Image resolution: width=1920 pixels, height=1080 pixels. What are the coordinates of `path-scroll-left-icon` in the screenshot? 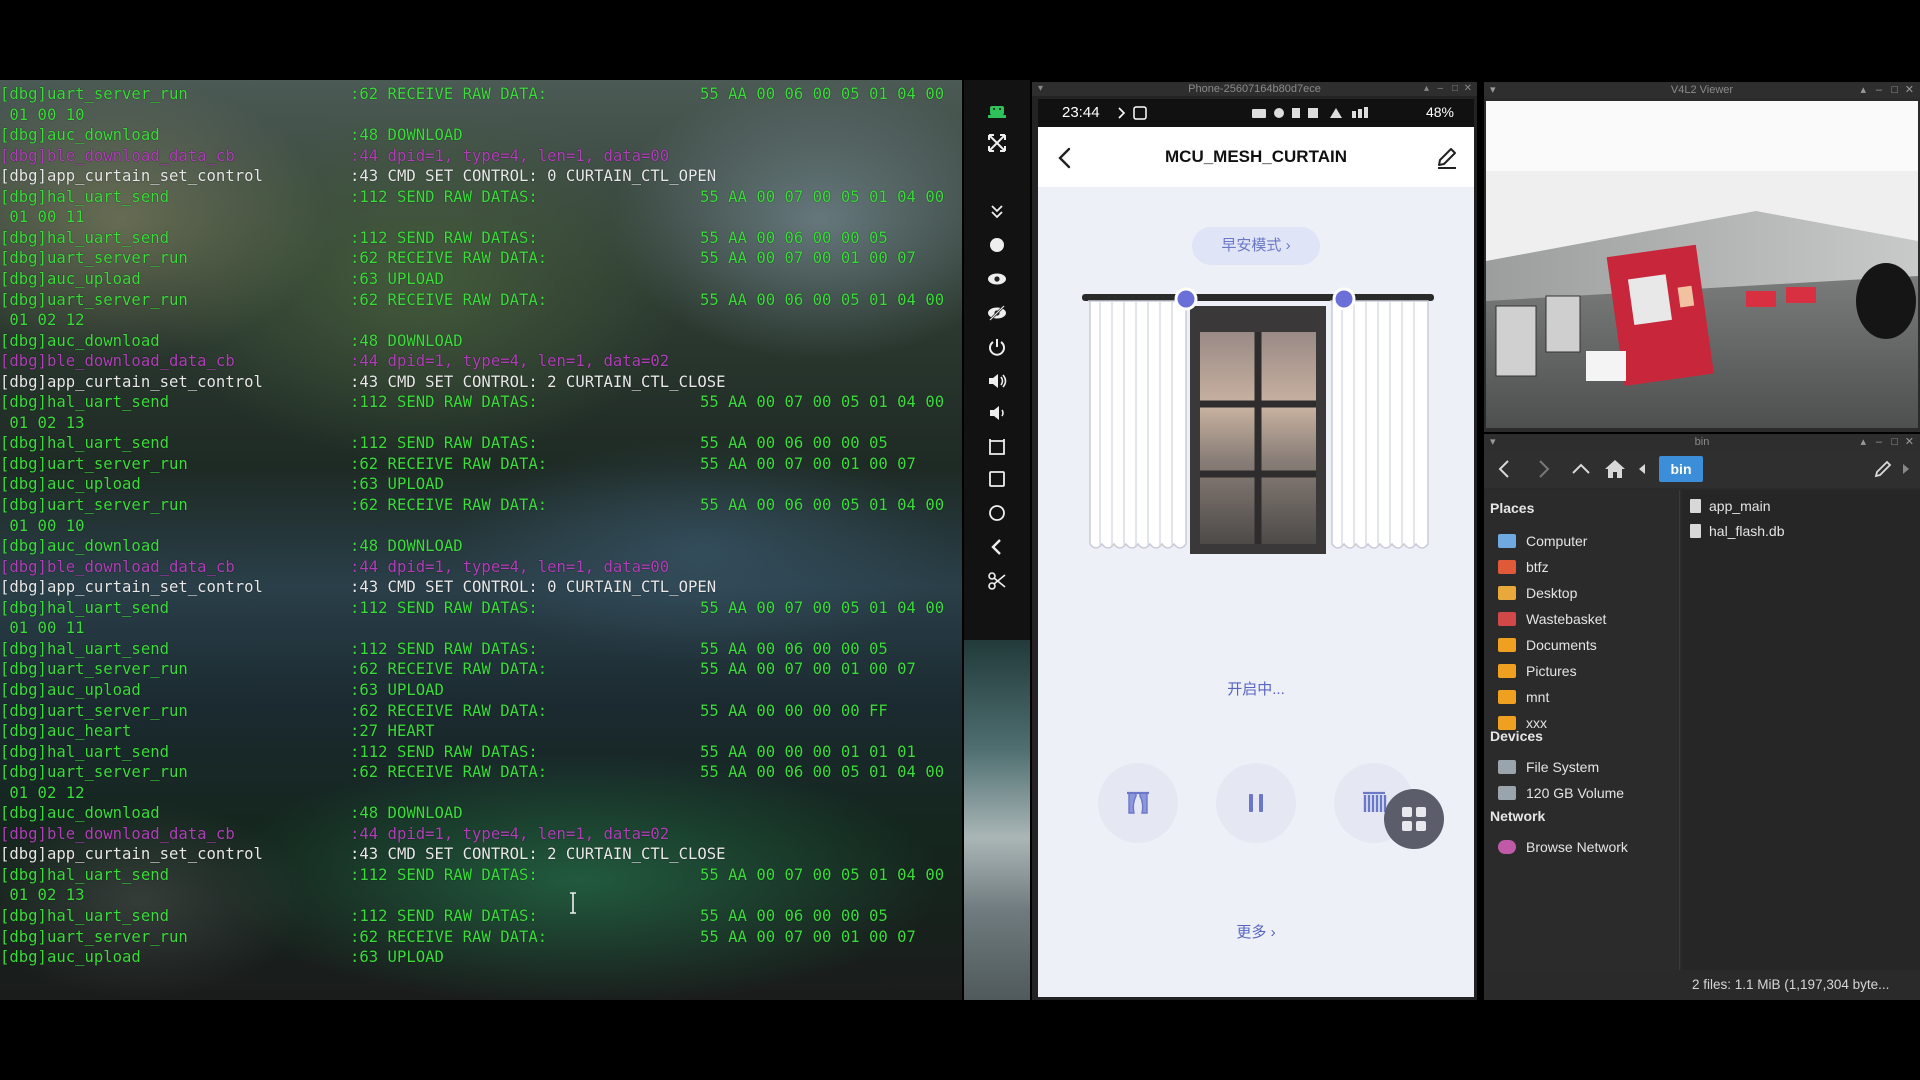 It's located at (1642, 469).